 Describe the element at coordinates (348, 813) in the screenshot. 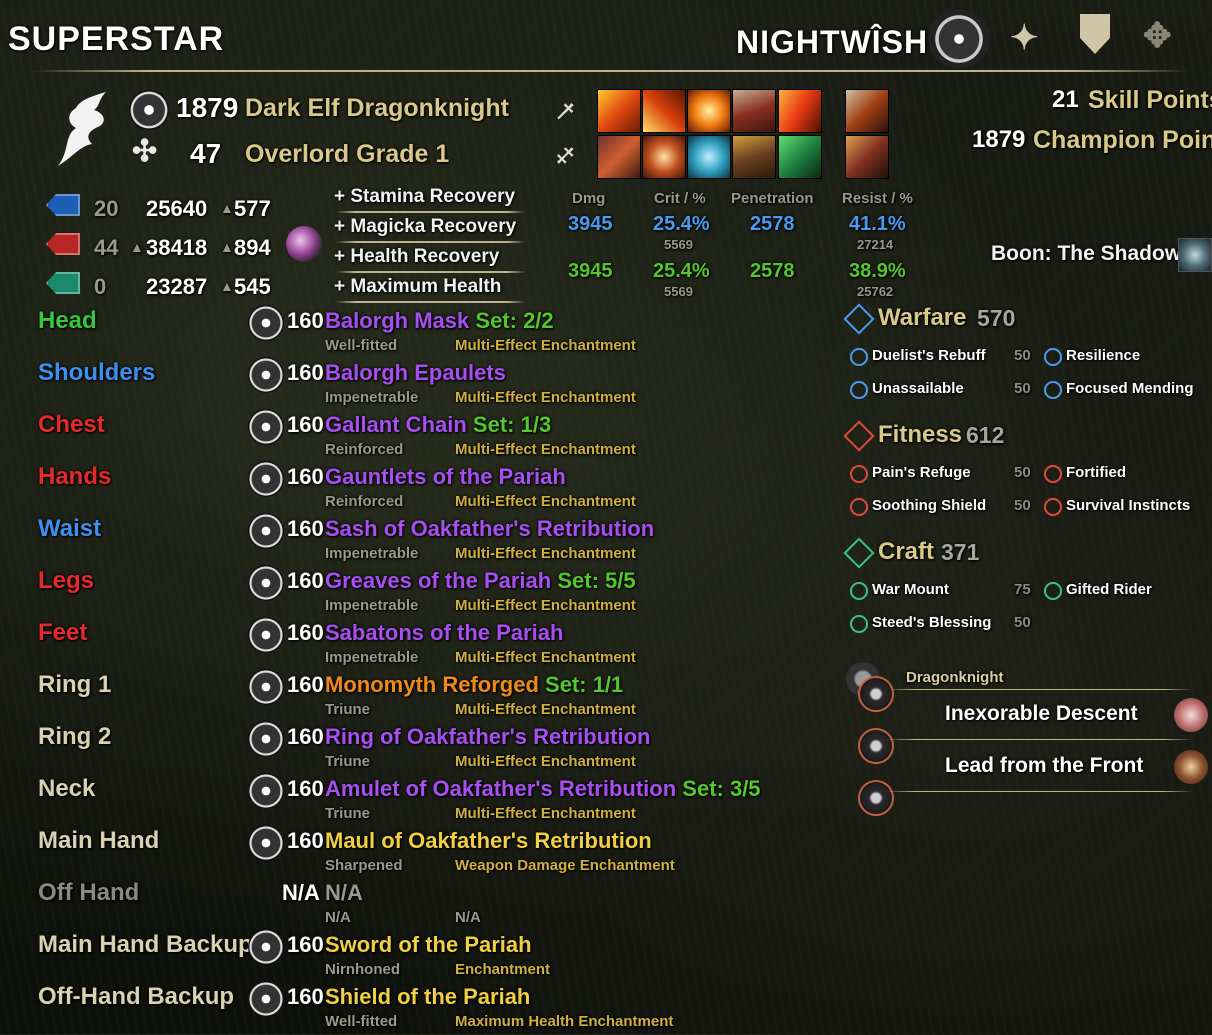

I see `item-trait: Triune` at that location.